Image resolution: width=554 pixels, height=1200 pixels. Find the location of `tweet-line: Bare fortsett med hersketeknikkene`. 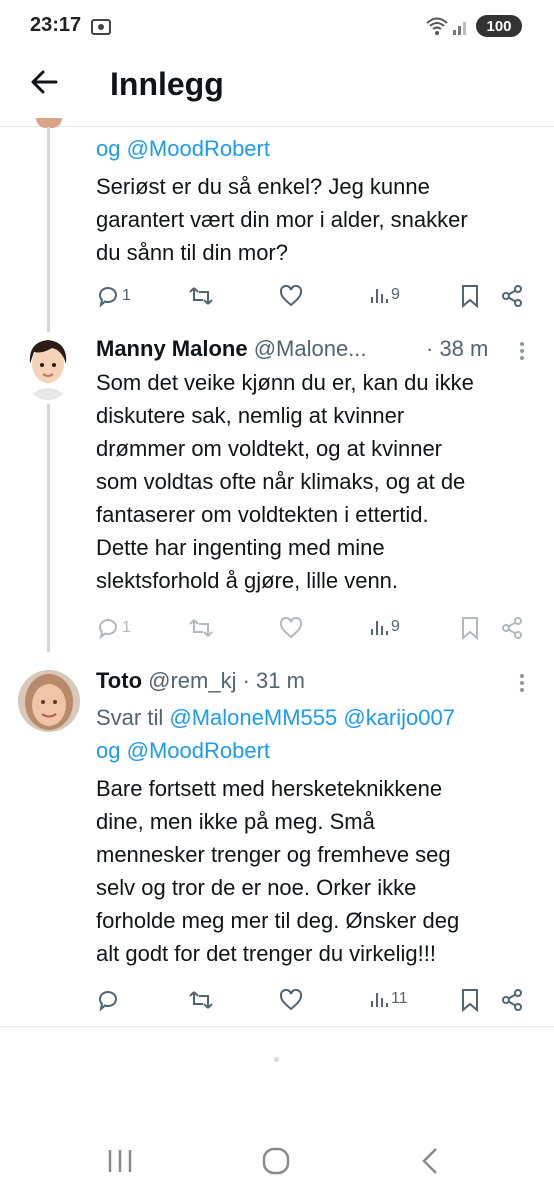

tweet-line: Bare fortsett med hersketeknikkene is located at coordinates (269, 788).